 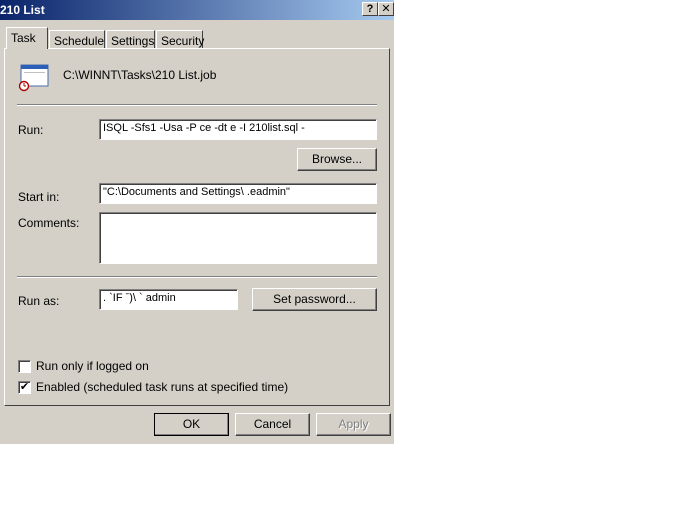 What do you see at coordinates (39, 197) in the screenshot?
I see `start-in-label: Start in:` at bounding box center [39, 197].